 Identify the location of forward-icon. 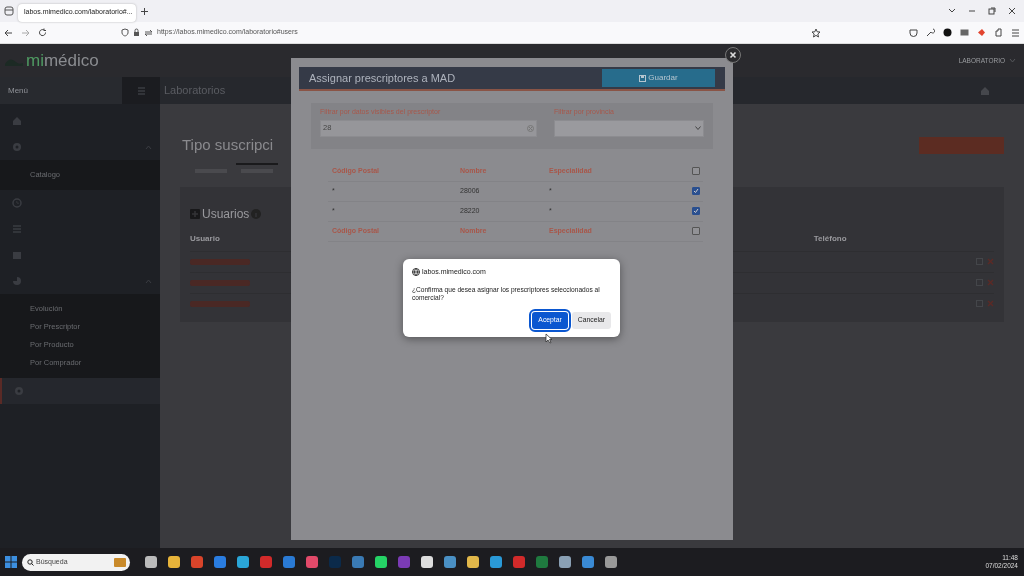
(25, 32).